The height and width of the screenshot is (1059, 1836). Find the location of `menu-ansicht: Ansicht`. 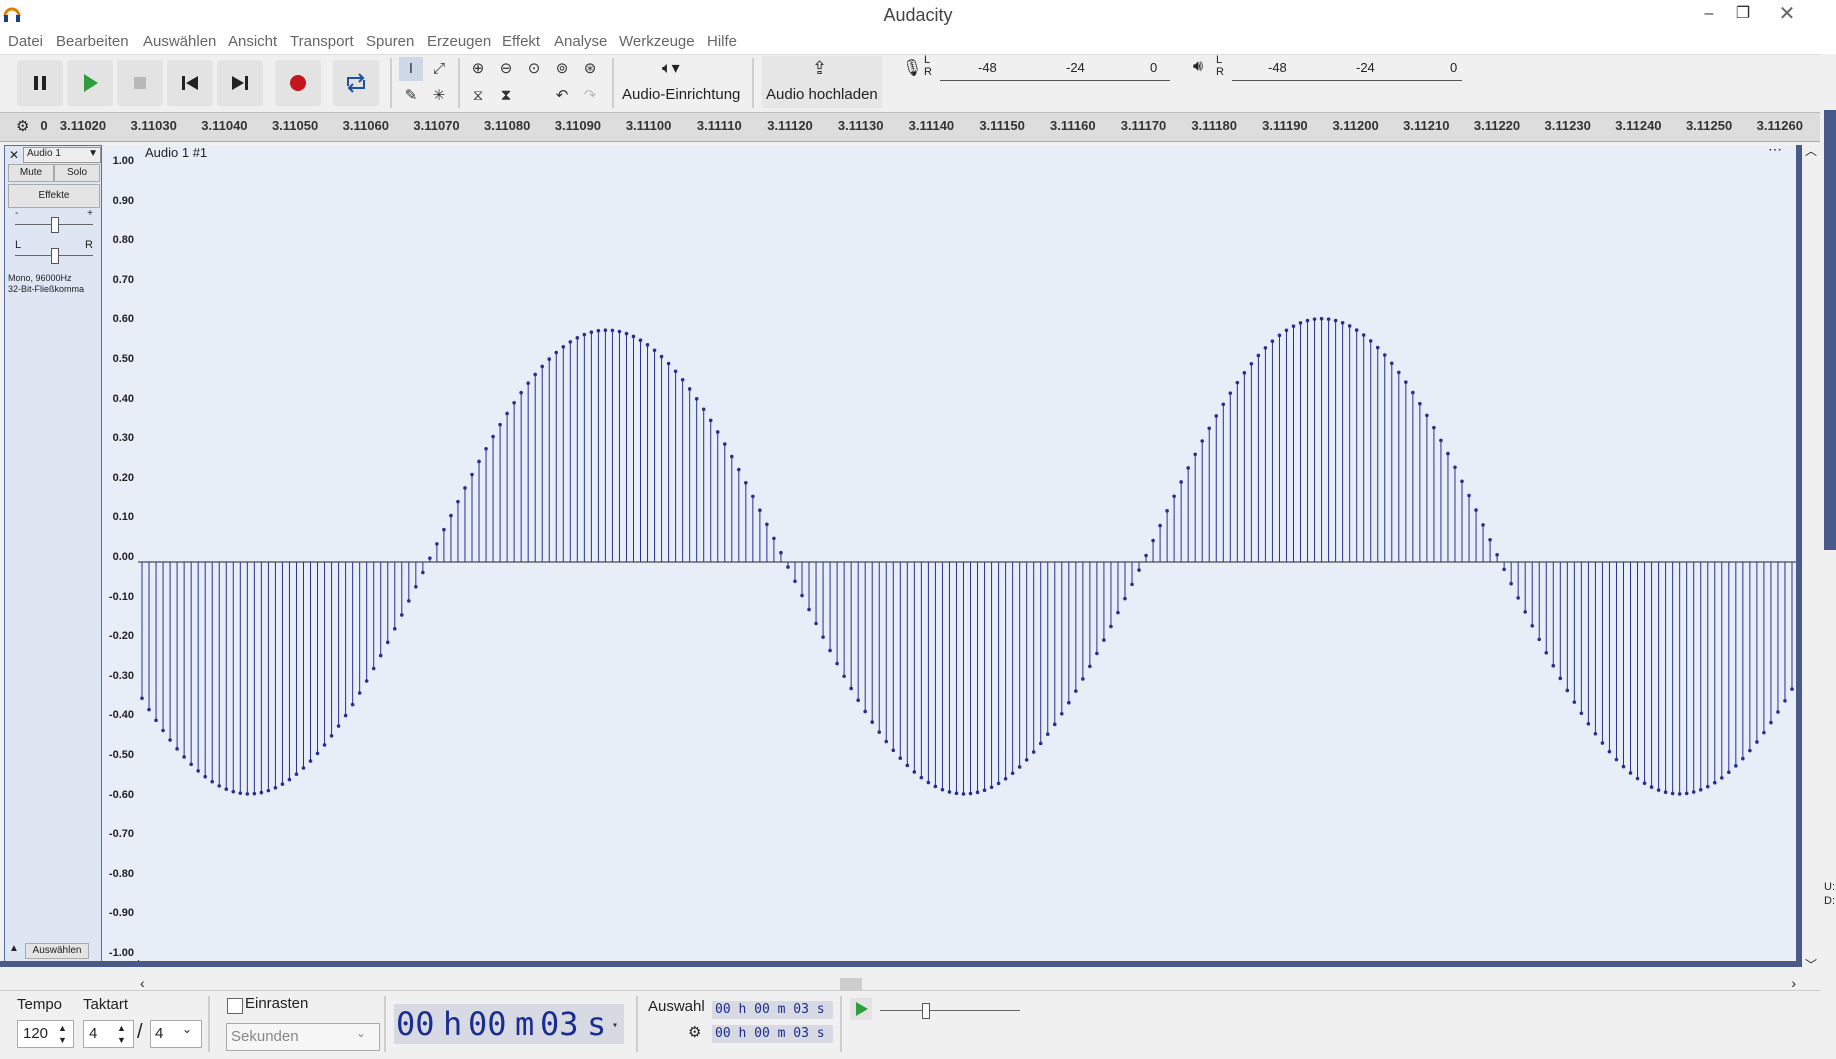

menu-ansicht: Ansicht is located at coordinates (252, 41).